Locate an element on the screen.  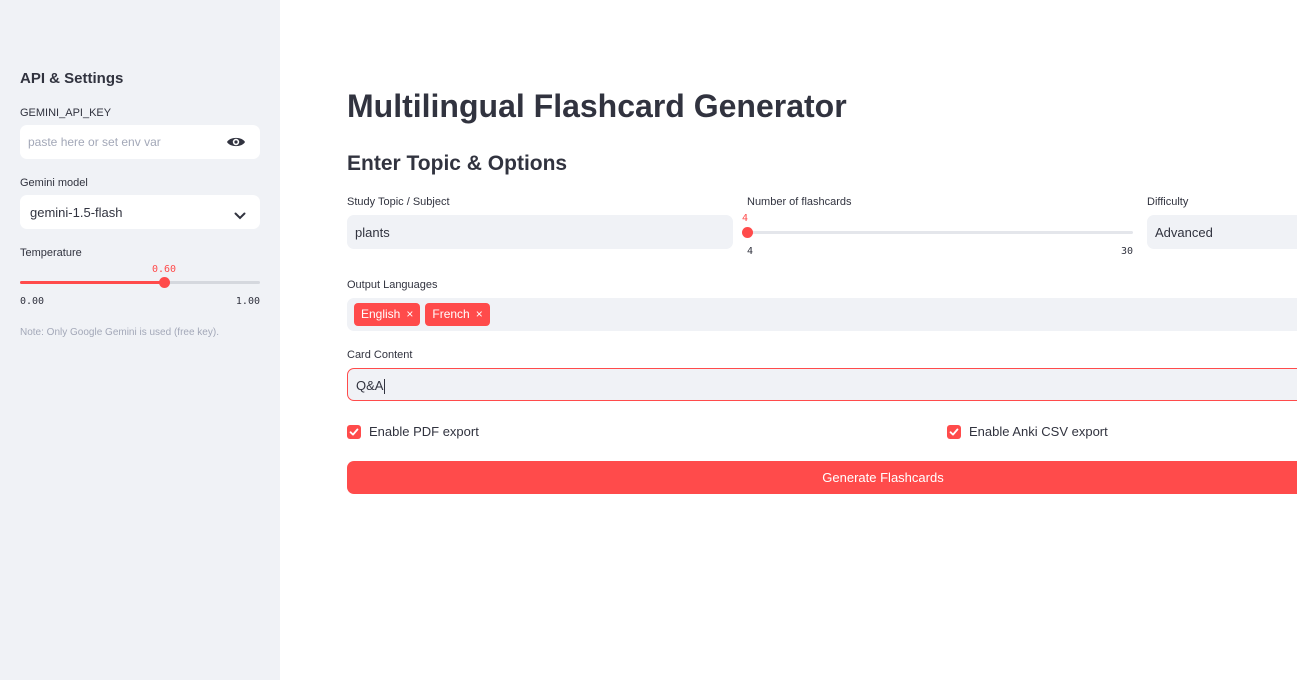
num-cards-track is located at coordinates (939, 232).